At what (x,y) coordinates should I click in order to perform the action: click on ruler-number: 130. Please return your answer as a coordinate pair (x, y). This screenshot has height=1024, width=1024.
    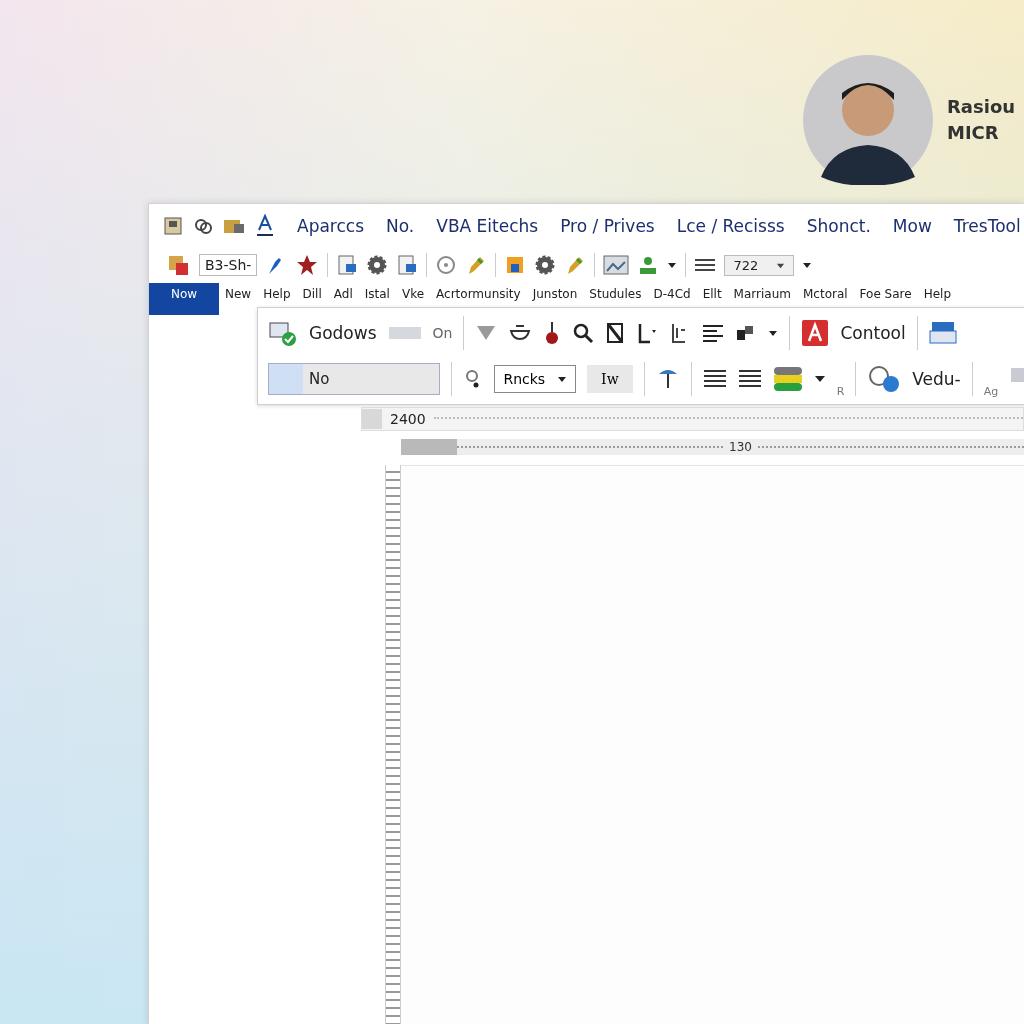
    Looking at the image, I should click on (740, 447).